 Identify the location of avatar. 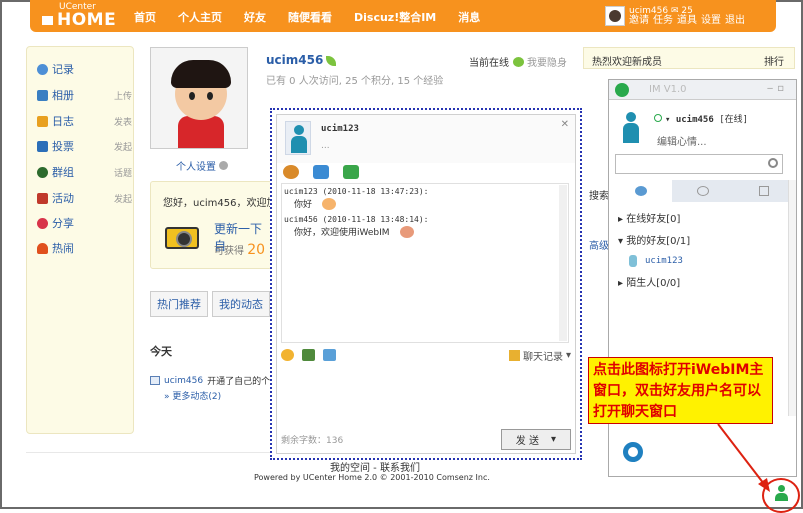
(615, 16).